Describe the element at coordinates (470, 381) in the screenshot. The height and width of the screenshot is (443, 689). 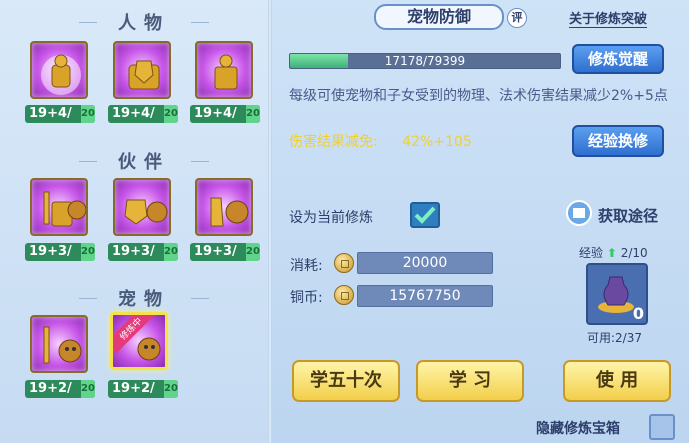
I see `learn-button: 学 习` at that location.